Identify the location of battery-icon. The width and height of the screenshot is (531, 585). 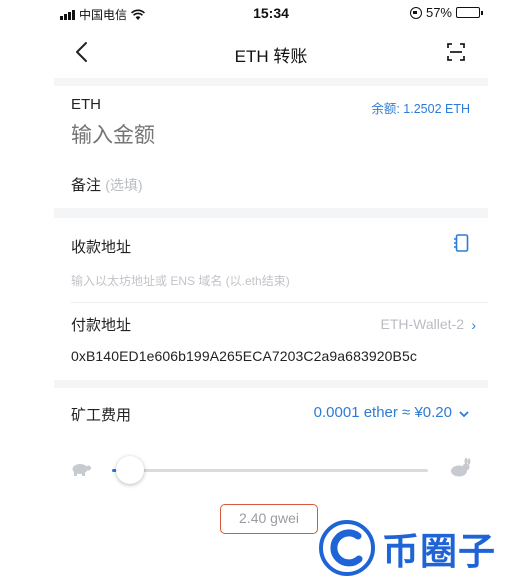
(469, 12).